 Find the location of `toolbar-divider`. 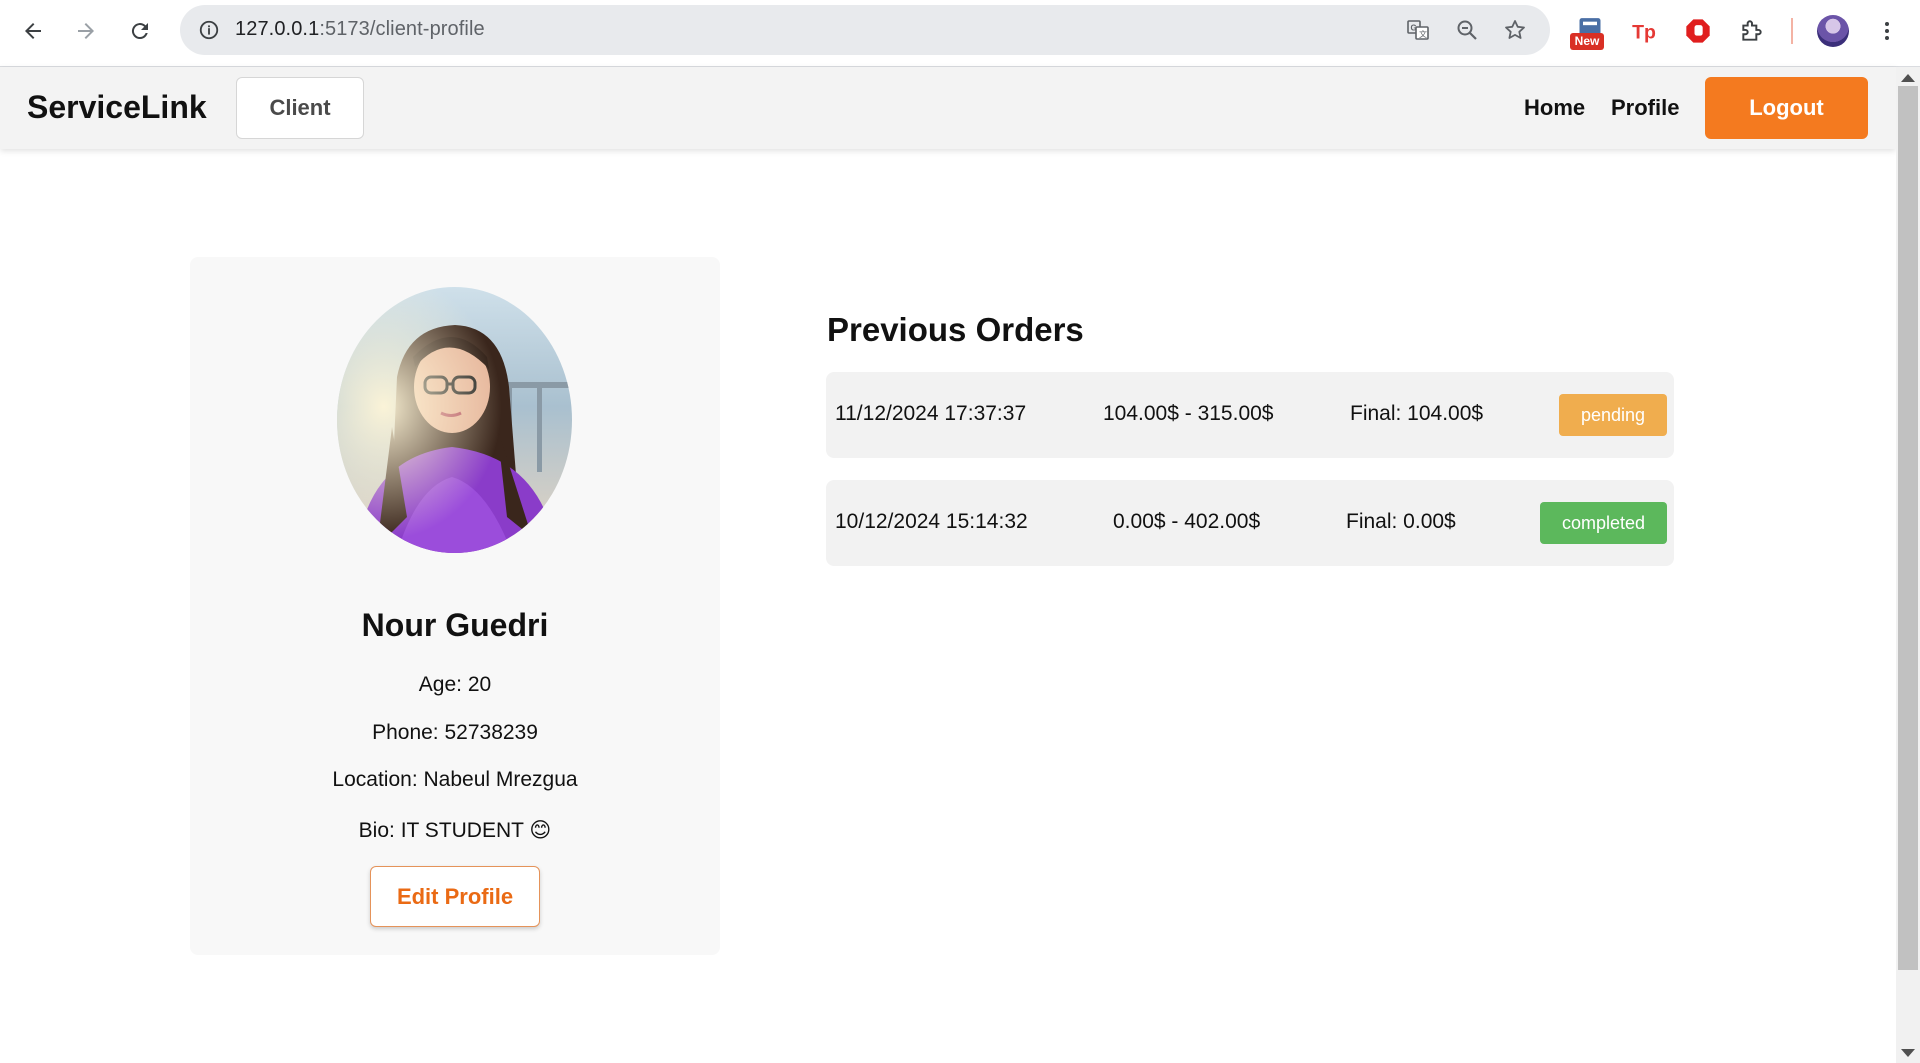

toolbar-divider is located at coordinates (1792, 31).